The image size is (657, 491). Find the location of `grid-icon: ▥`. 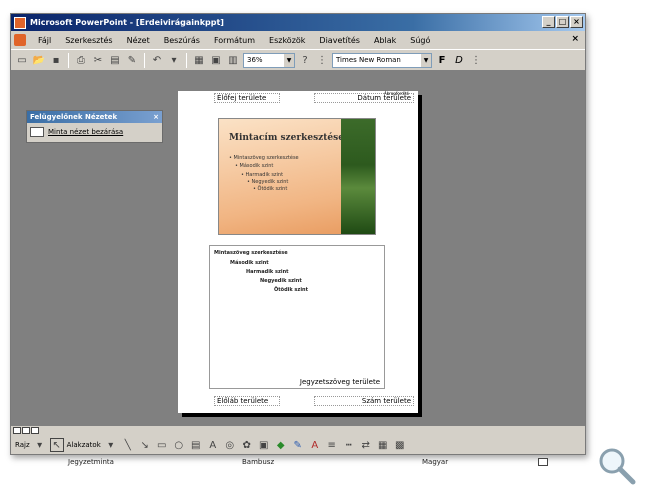

grid-icon: ▥ is located at coordinates (233, 60).